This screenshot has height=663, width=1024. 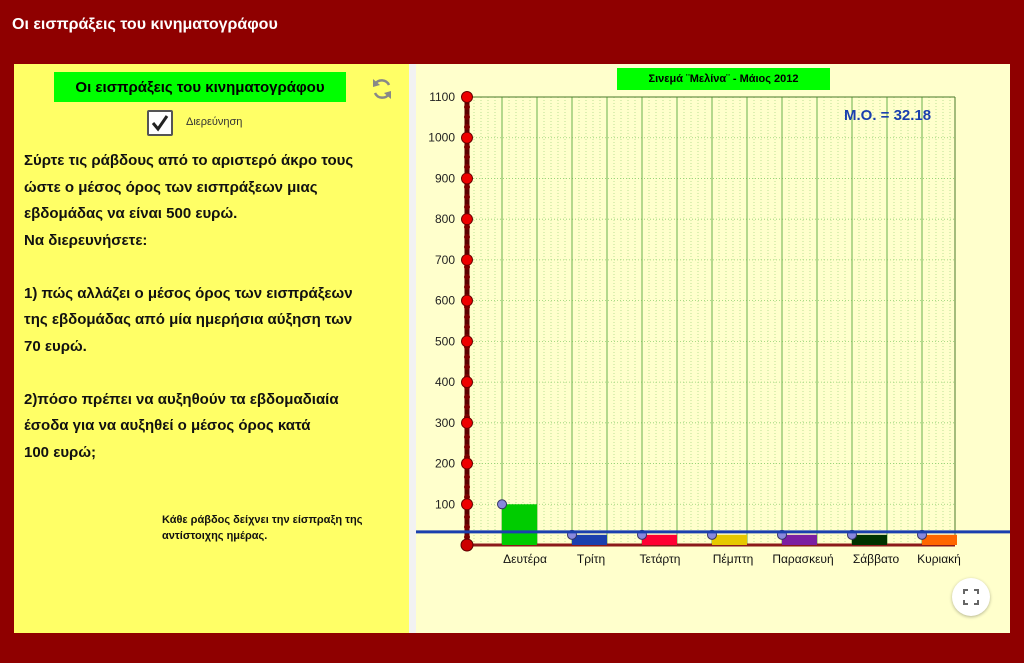 I want to click on instruction-line: εβδομάδας να είναι 500 ευρώ., so click(x=131, y=213).